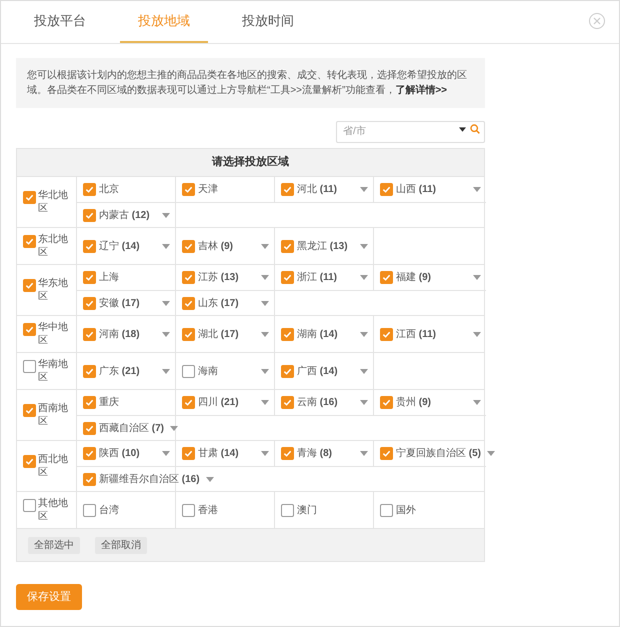 This screenshot has height=627, width=620. What do you see at coordinates (416, 335) in the screenshot?
I see `province-label: 江西 (11)` at bounding box center [416, 335].